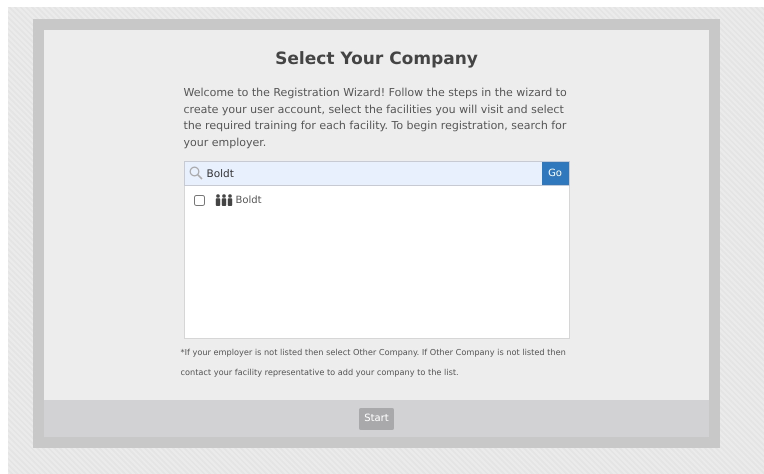 The image size is (764, 474). I want to click on search-field: Boldt Go, so click(377, 173).